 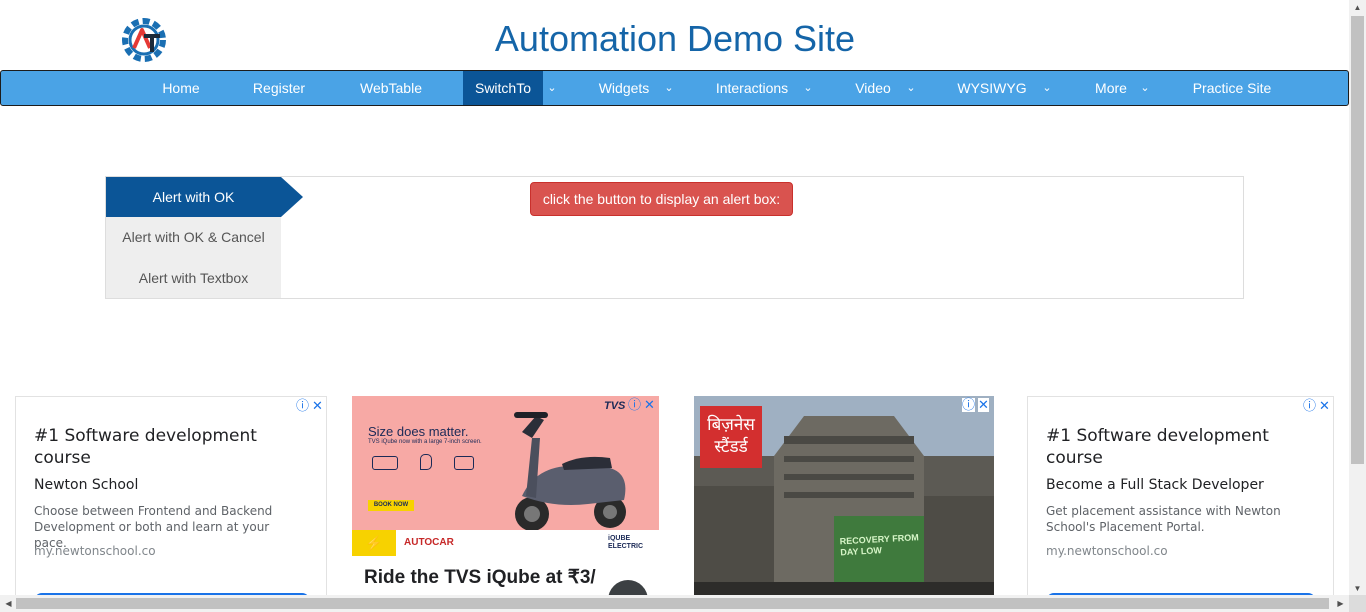 I want to click on nav-widgets: Widgets, so click(x=624, y=88).